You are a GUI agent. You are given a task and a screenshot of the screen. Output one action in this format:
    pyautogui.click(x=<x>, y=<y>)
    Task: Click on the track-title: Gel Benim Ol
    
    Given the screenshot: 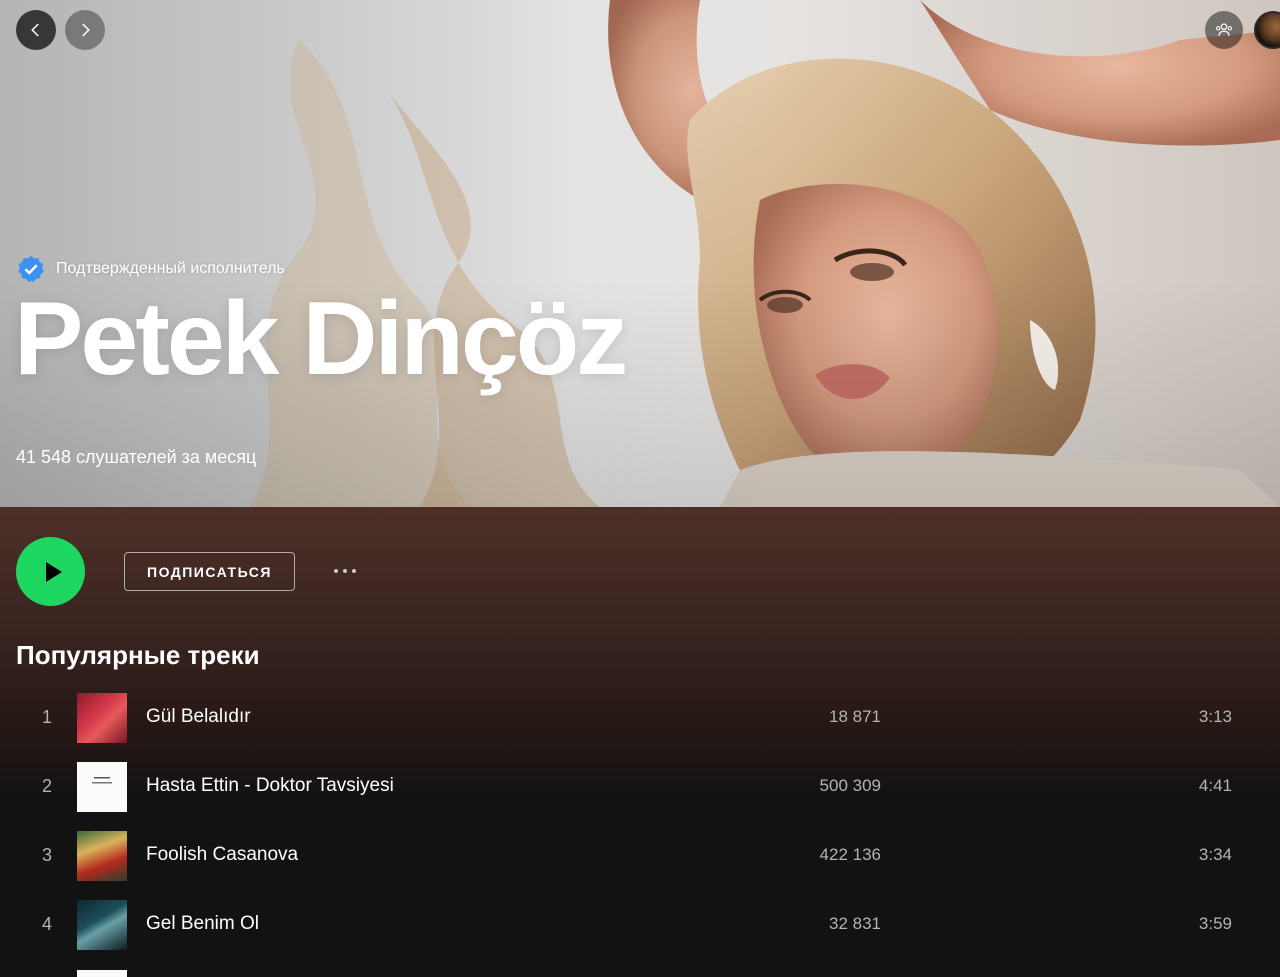 What is the action you would take?
    pyautogui.click(x=202, y=924)
    